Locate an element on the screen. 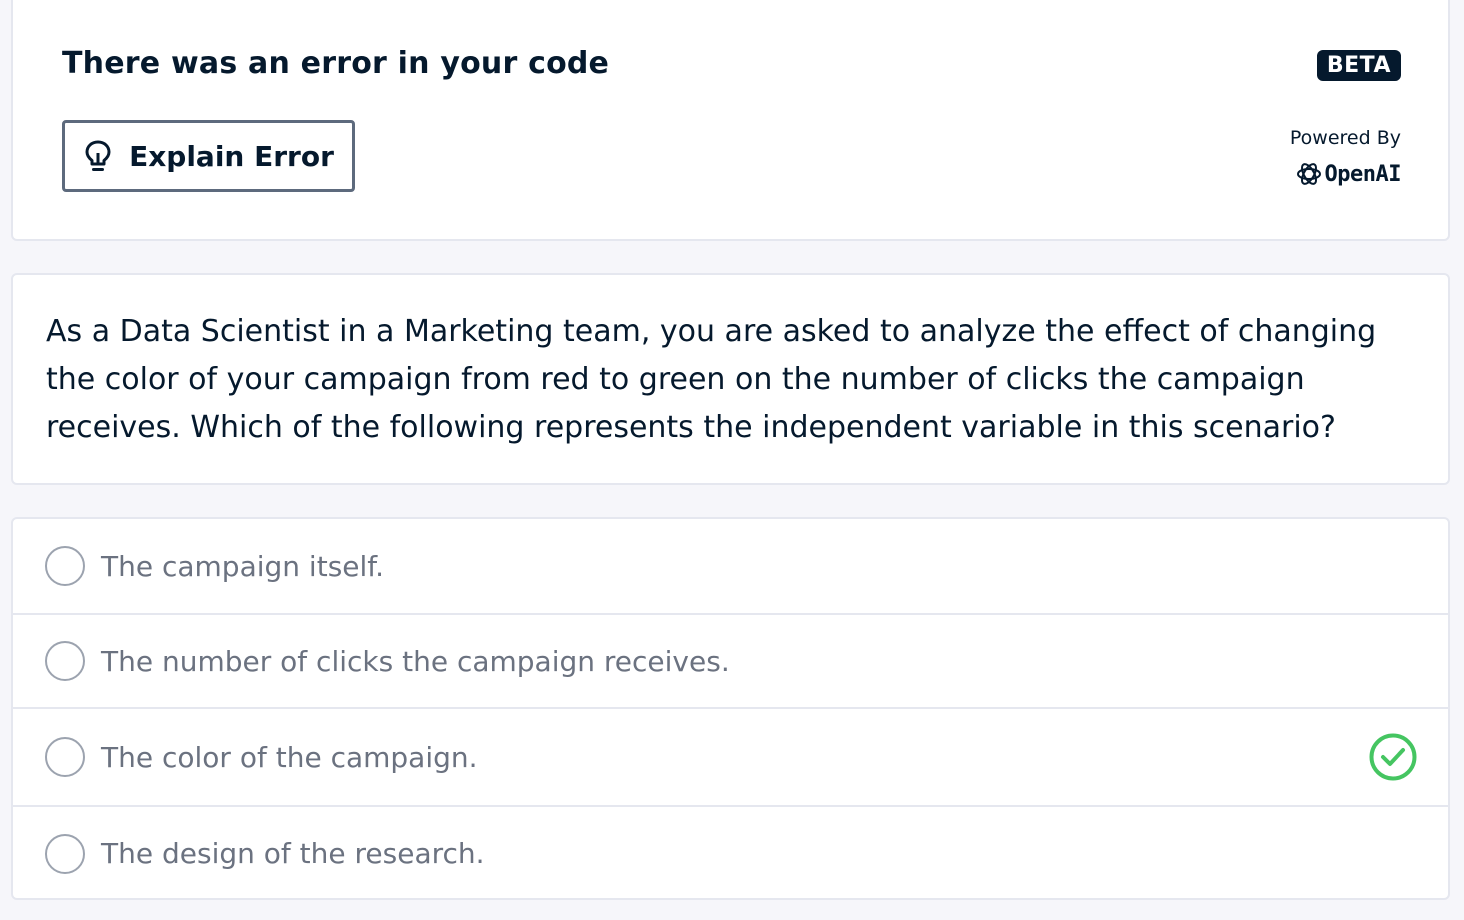 The height and width of the screenshot is (920, 1464). explain-error-button: Explain Error is located at coordinates (208, 156).